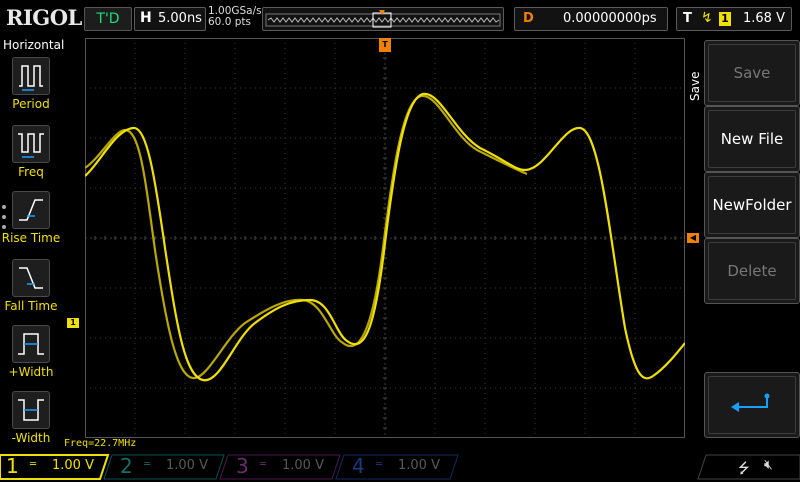 The width and height of the screenshot is (800, 482). What do you see at coordinates (385, 45) in the screenshot?
I see `trigger-position-icon: T` at bounding box center [385, 45].